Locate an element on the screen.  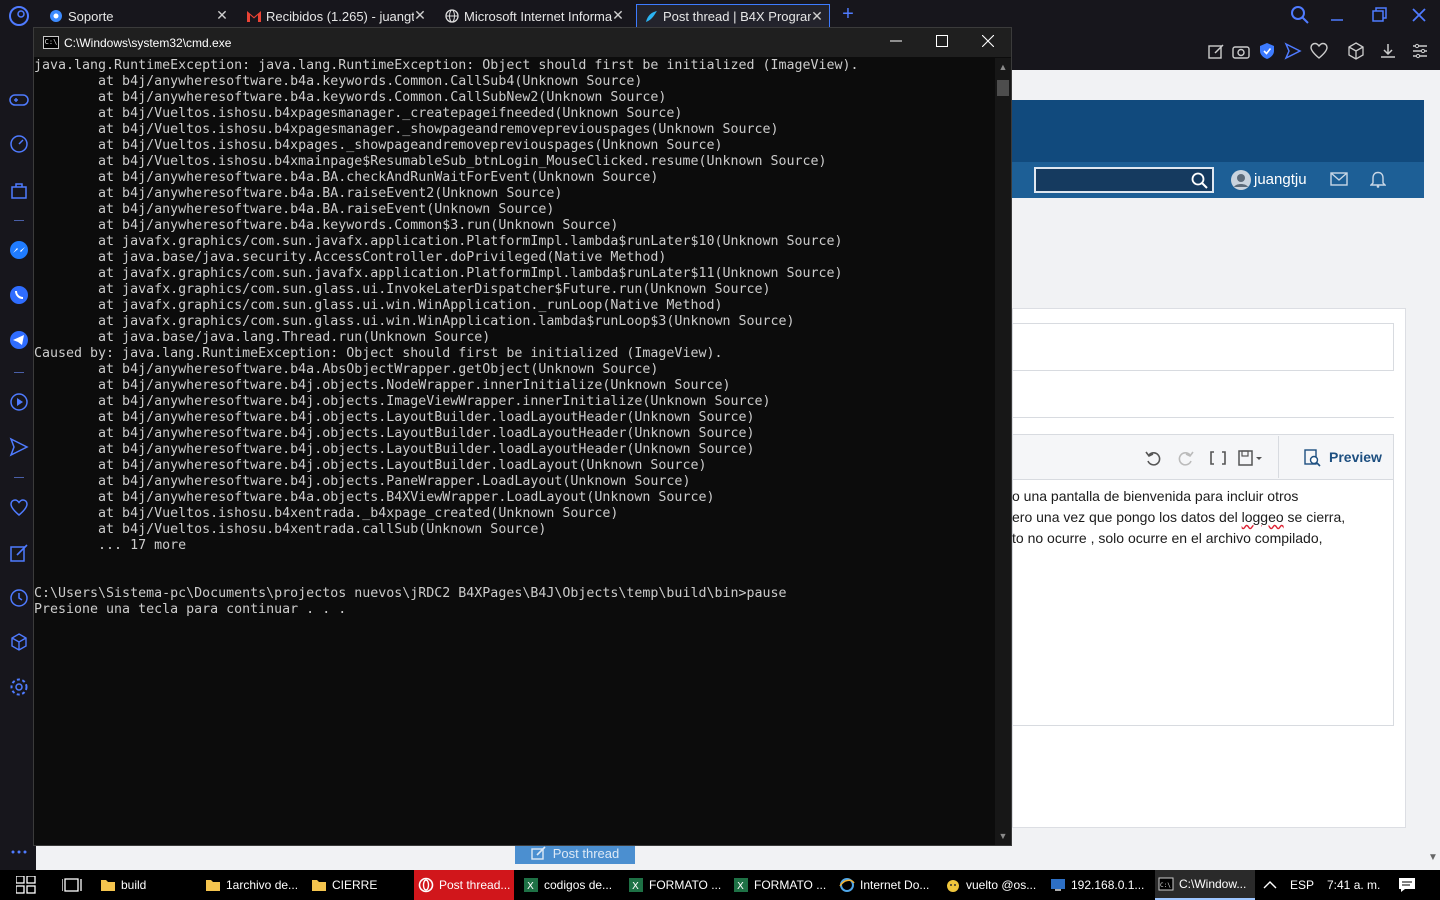
language-indicator: ESP is located at coordinates (1302, 885).